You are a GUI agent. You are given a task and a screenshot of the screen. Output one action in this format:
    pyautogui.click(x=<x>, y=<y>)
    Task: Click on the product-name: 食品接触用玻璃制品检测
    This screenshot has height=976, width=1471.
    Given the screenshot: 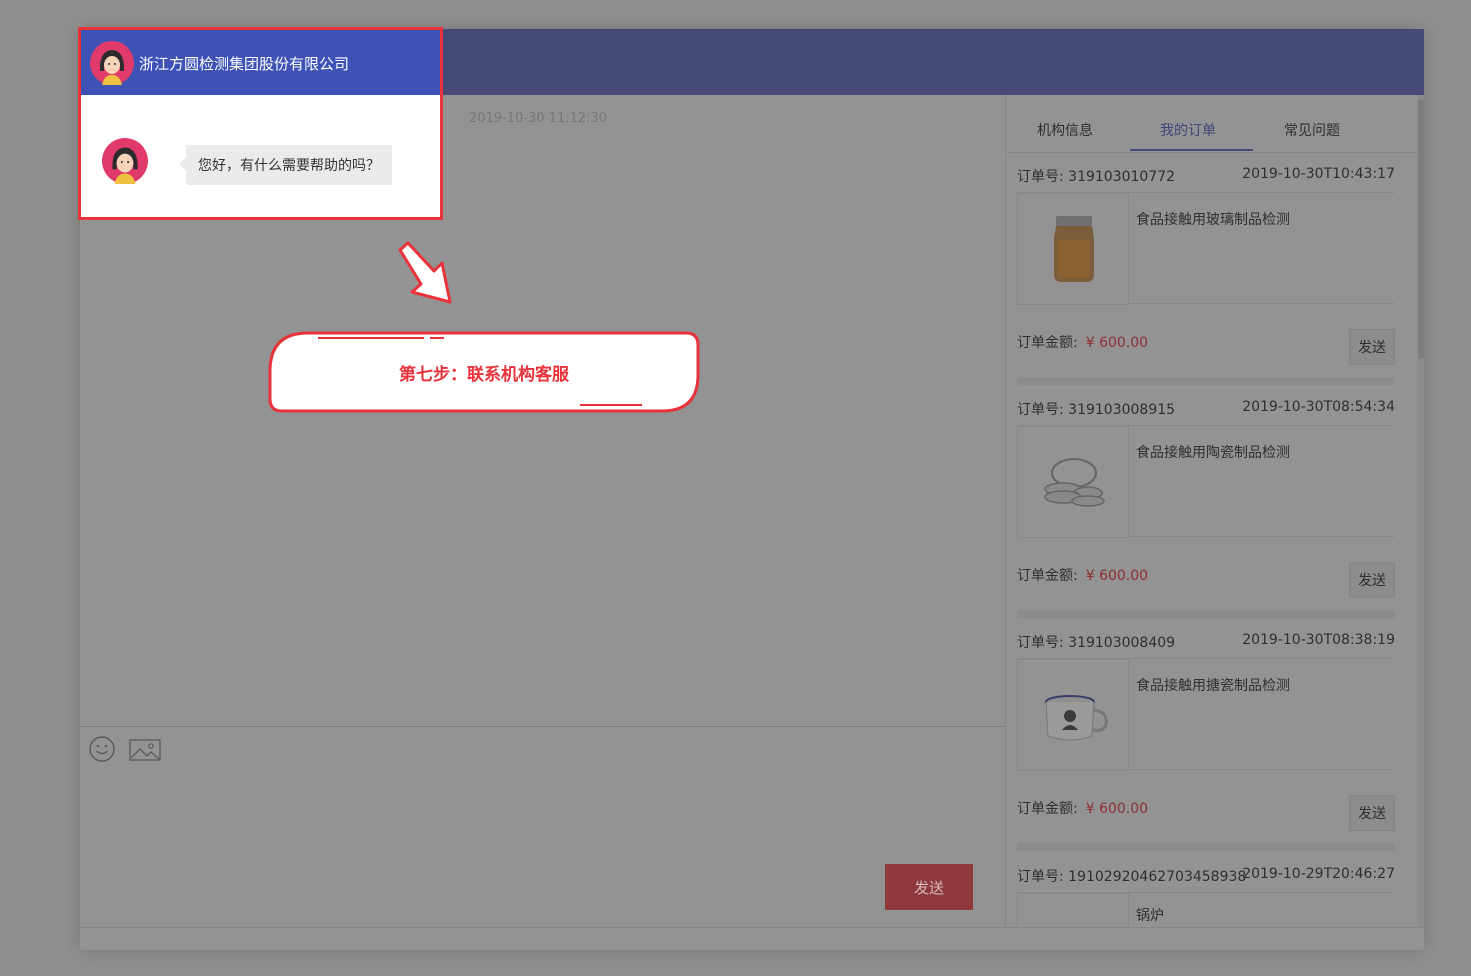 What is the action you would take?
    pyautogui.click(x=1213, y=220)
    